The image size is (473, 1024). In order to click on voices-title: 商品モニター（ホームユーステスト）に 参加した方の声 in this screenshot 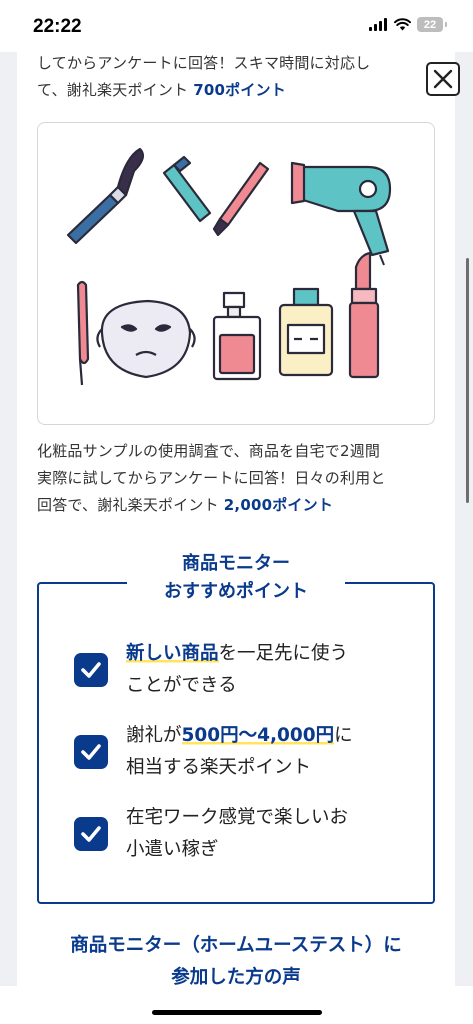, I will do `click(236, 958)`.